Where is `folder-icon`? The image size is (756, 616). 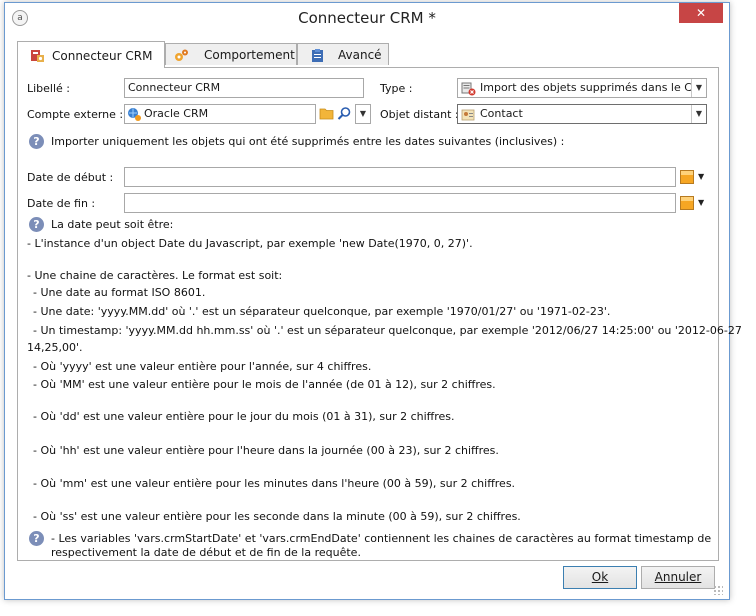
folder-icon is located at coordinates (326, 113).